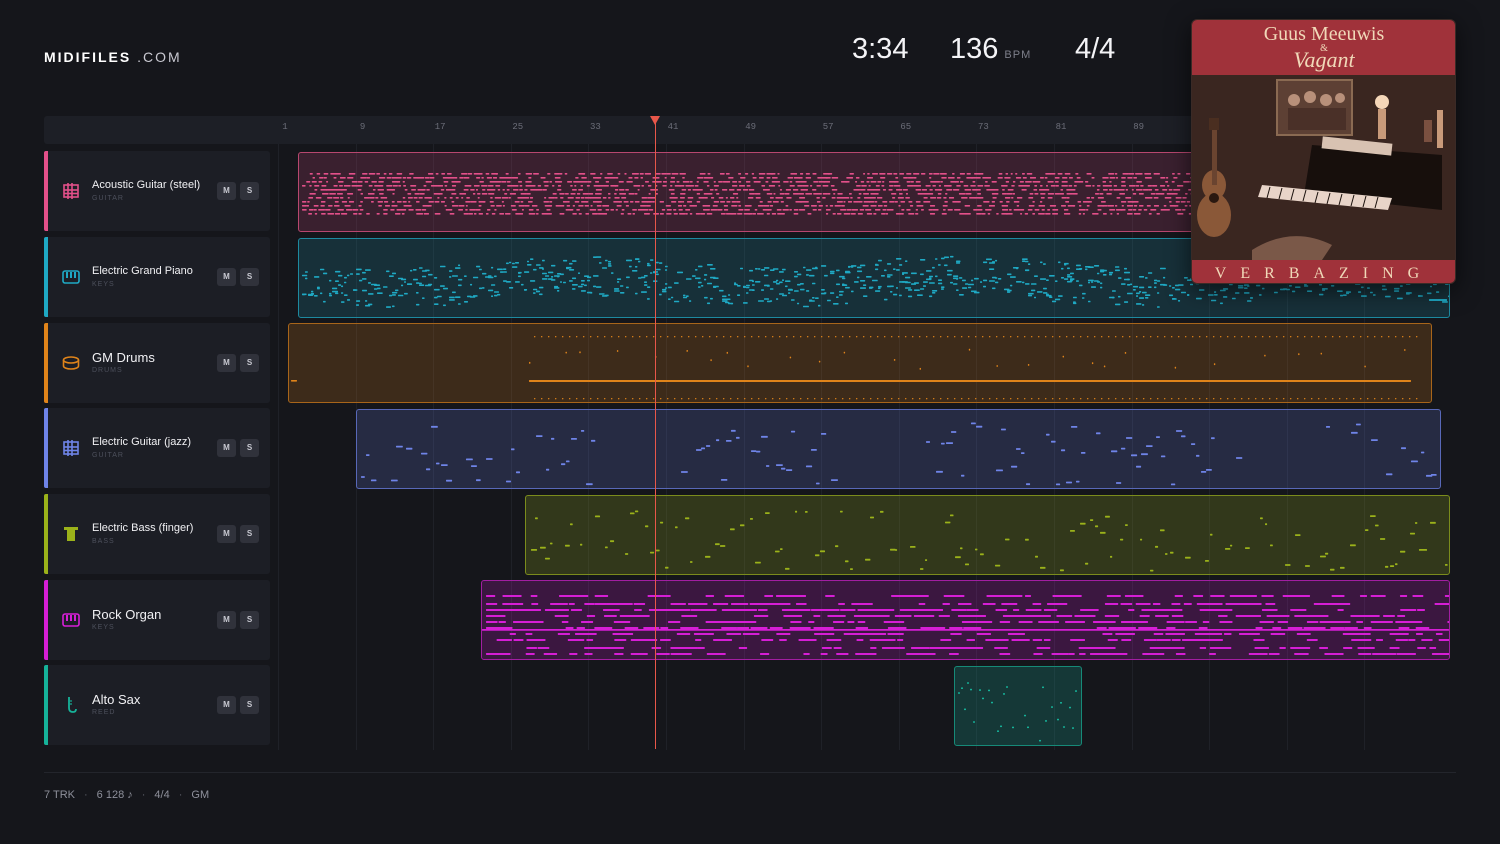 This screenshot has width=1500, height=844. Describe the element at coordinates (157, 705) in the screenshot. I see `track-header-alto-sax: Alto Sax REED M S` at that location.